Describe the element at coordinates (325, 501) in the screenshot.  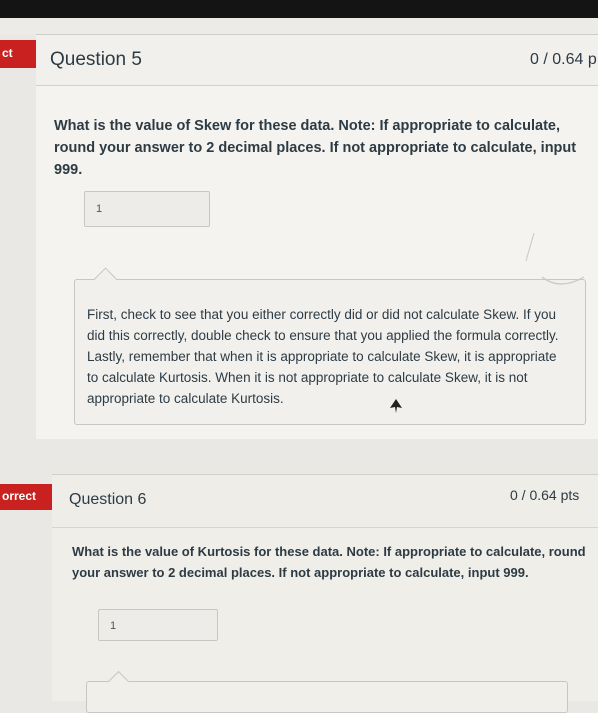
I see `question-6-header: Question 6 0 / 0.64 pts` at that location.